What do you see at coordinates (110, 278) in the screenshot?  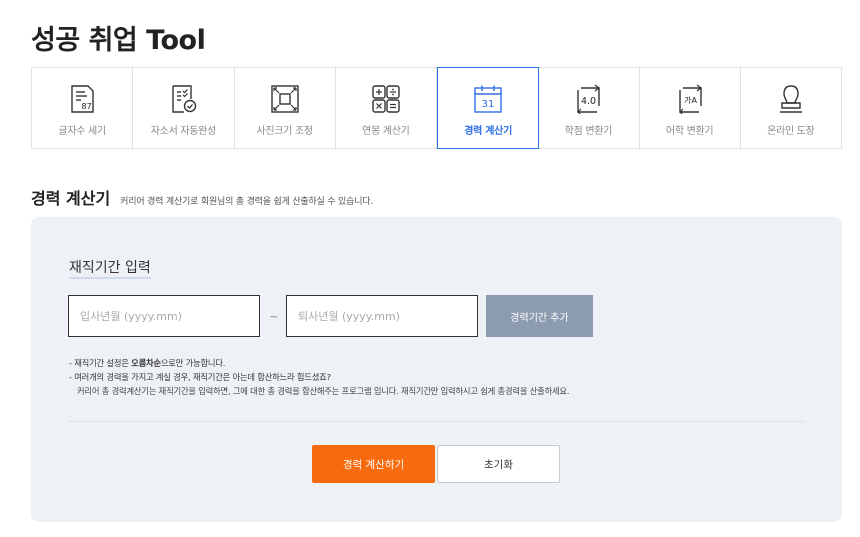 I see `title-underline` at bounding box center [110, 278].